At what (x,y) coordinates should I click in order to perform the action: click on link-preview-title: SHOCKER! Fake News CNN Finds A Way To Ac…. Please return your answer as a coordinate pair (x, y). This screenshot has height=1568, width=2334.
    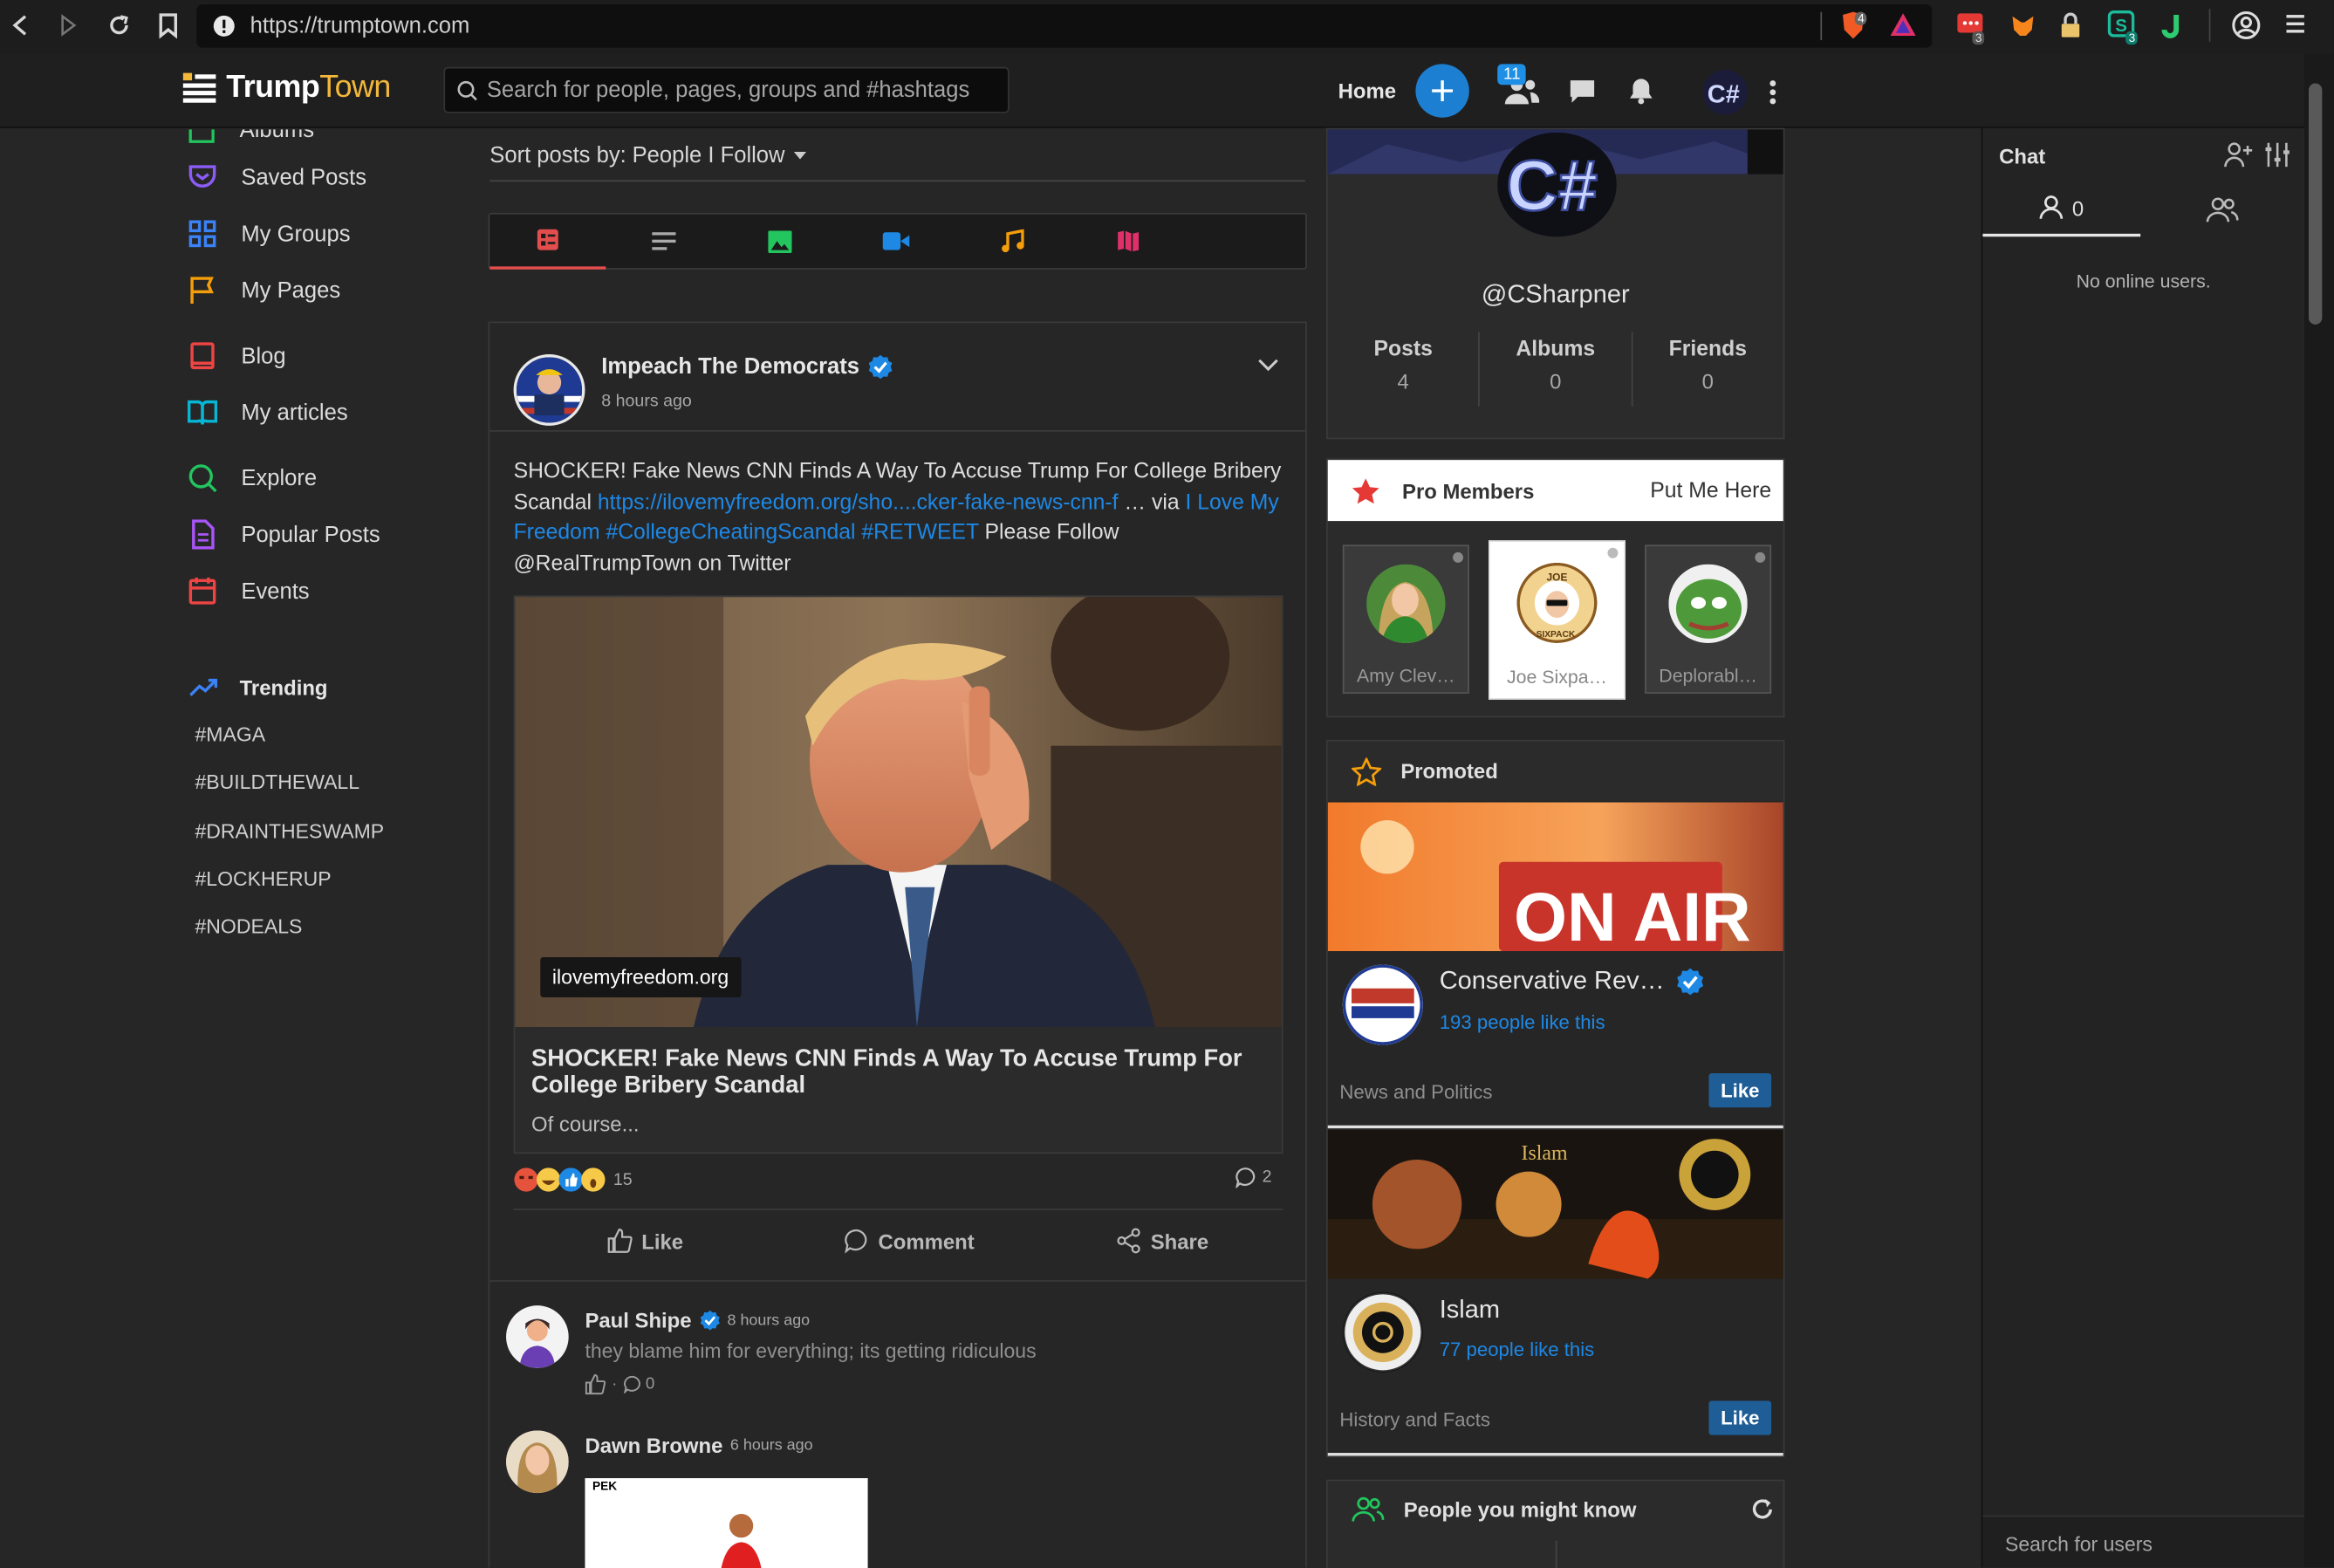
    Looking at the image, I should click on (900, 1073).